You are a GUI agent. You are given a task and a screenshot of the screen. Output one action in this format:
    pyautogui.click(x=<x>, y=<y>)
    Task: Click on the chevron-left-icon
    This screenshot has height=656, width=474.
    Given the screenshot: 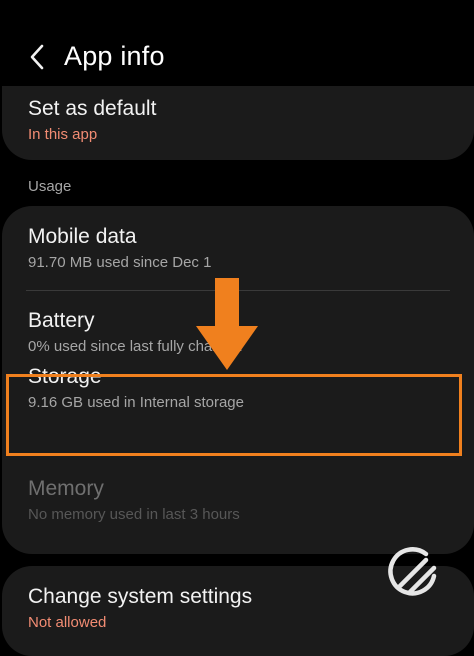 What is the action you would take?
    pyautogui.click(x=37, y=57)
    